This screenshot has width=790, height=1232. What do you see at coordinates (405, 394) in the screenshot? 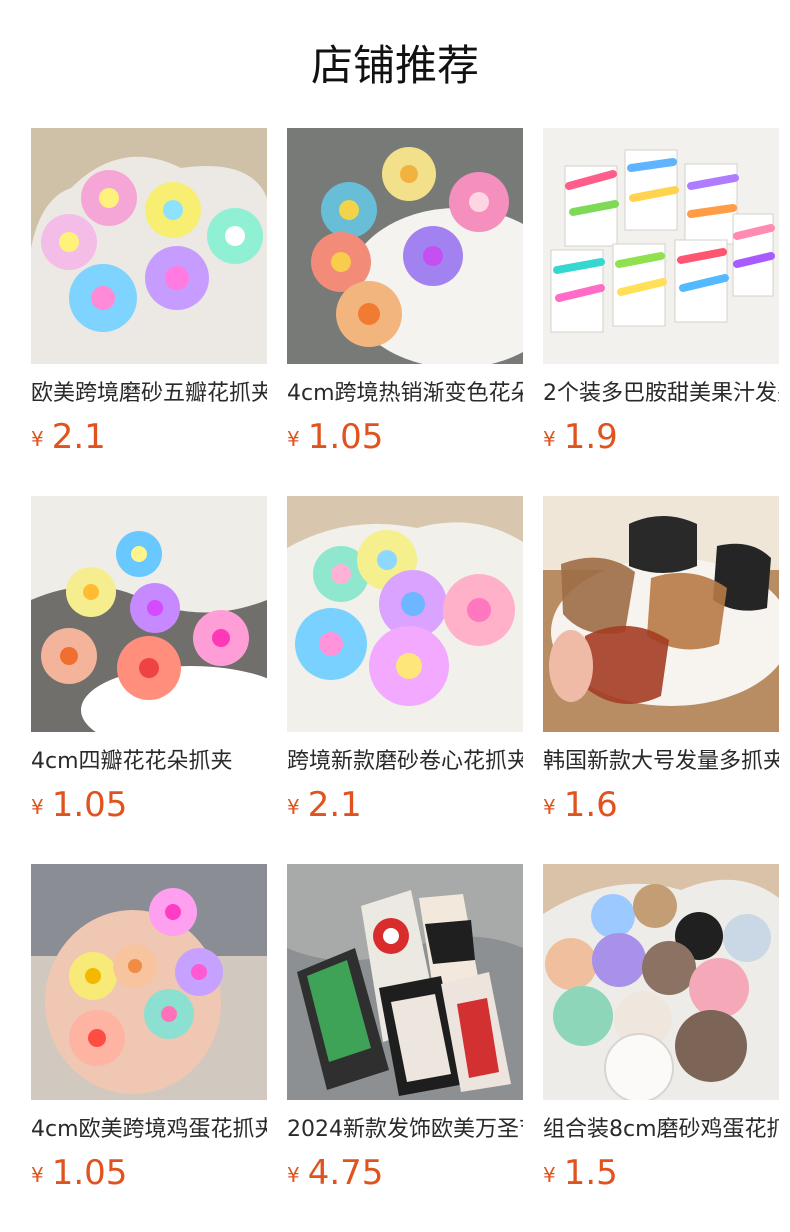
I see `product-title: 4cm跨境热销渐变色花朵抓夹` at bounding box center [405, 394].